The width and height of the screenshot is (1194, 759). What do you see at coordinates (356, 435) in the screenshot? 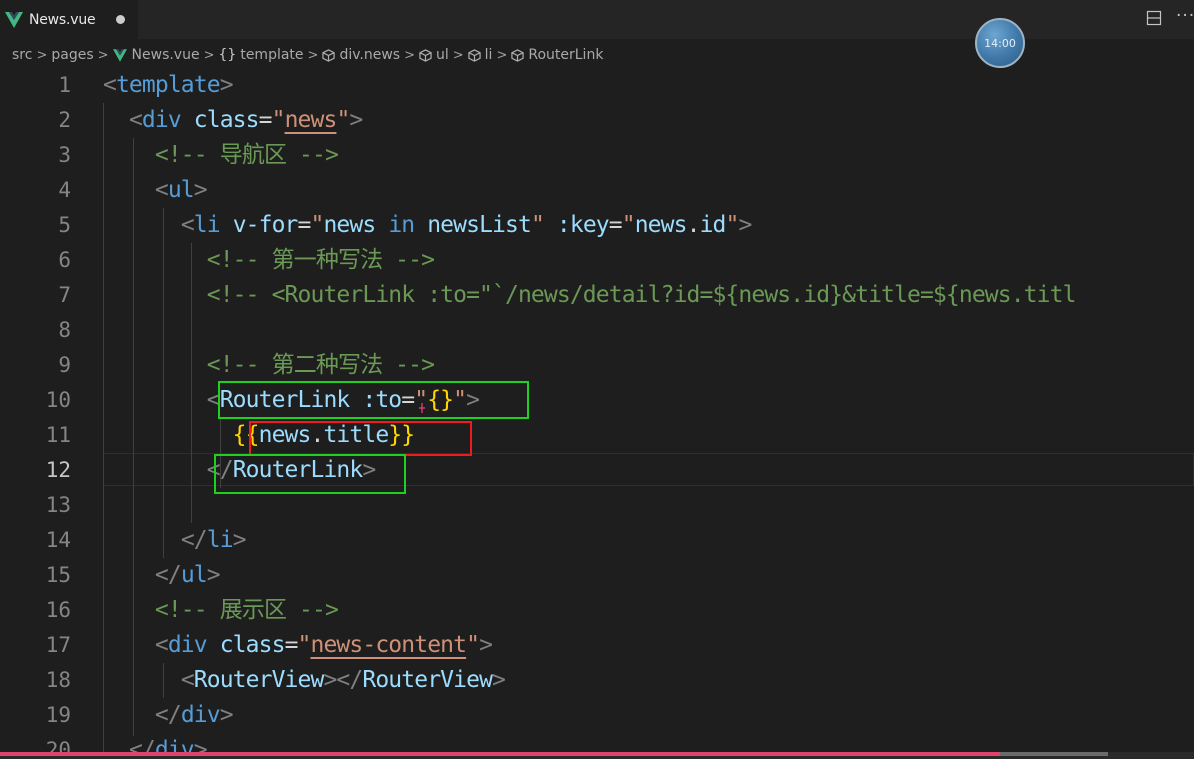
I see `code-token: title` at bounding box center [356, 435].